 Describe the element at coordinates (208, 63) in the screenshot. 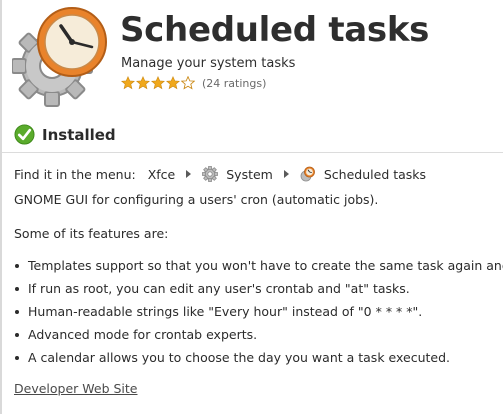

I see `app-subtitle: Manage your system tasks` at that location.